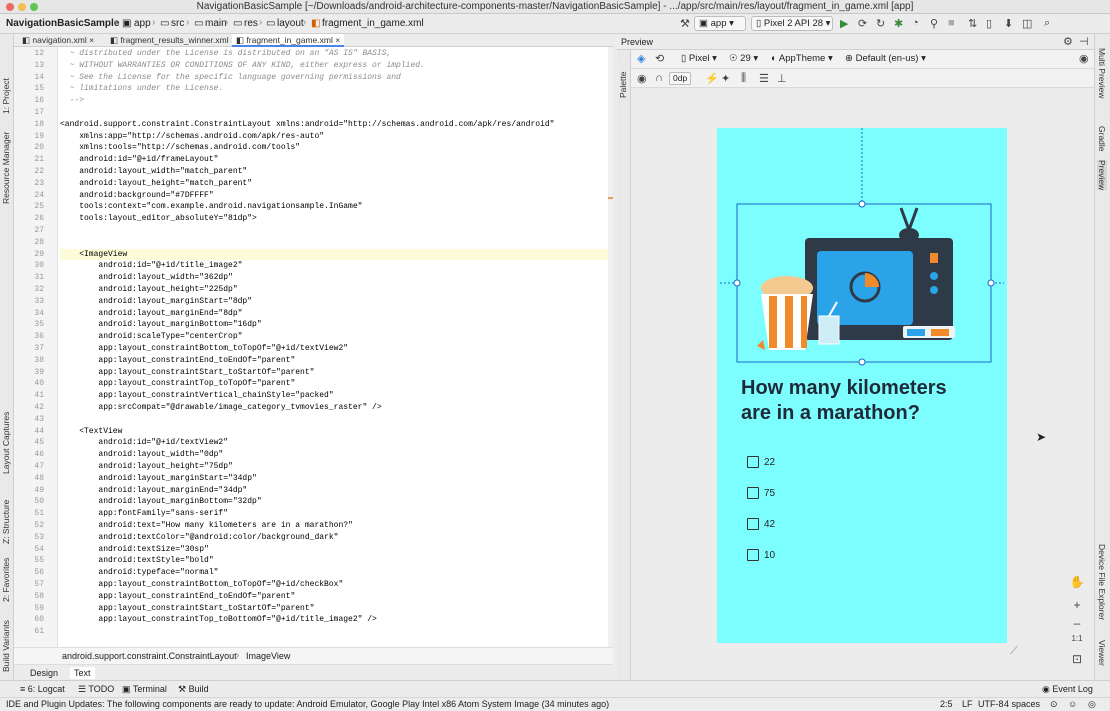 This screenshot has height=711, width=1110. I want to click on zoom-out-button: –, so click(1077, 625).